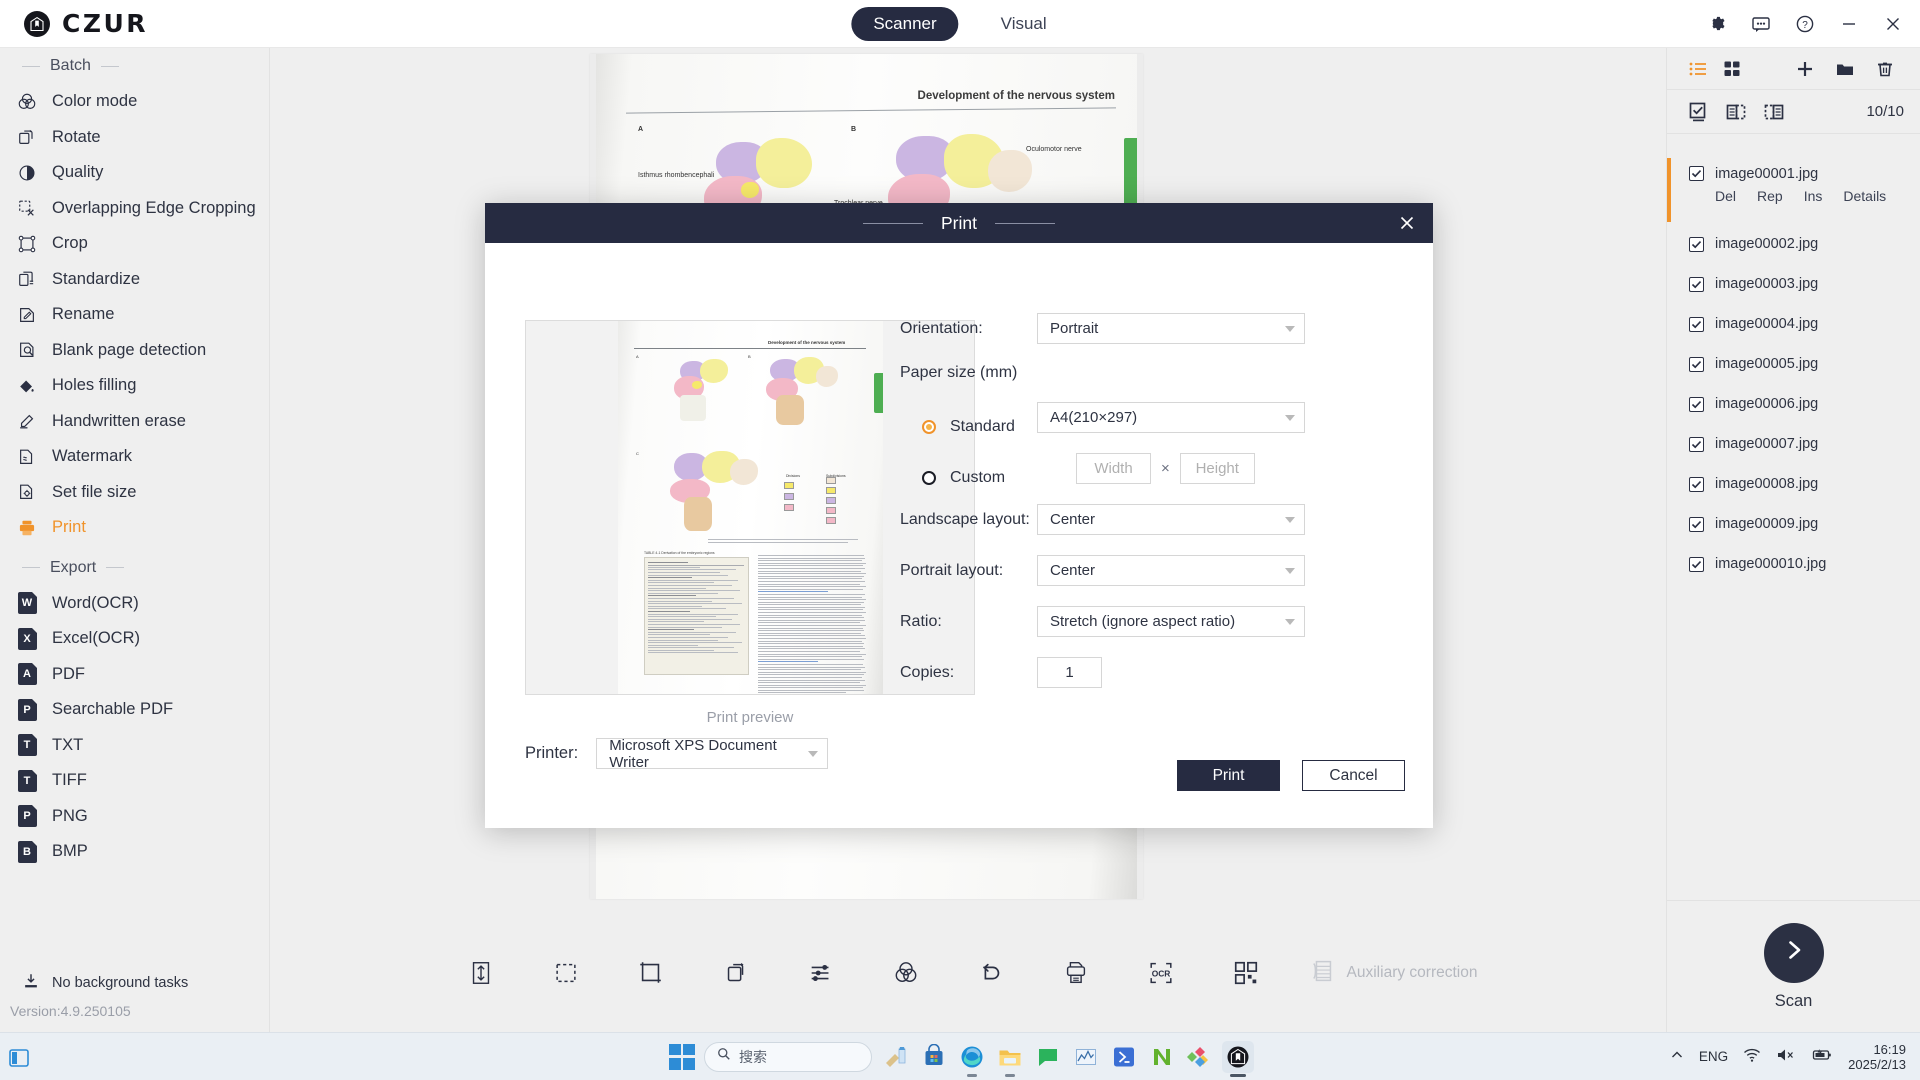 The height and width of the screenshot is (1080, 1920). What do you see at coordinates (1010, 1057) in the screenshot?
I see `file-explorer-icon` at bounding box center [1010, 1057].